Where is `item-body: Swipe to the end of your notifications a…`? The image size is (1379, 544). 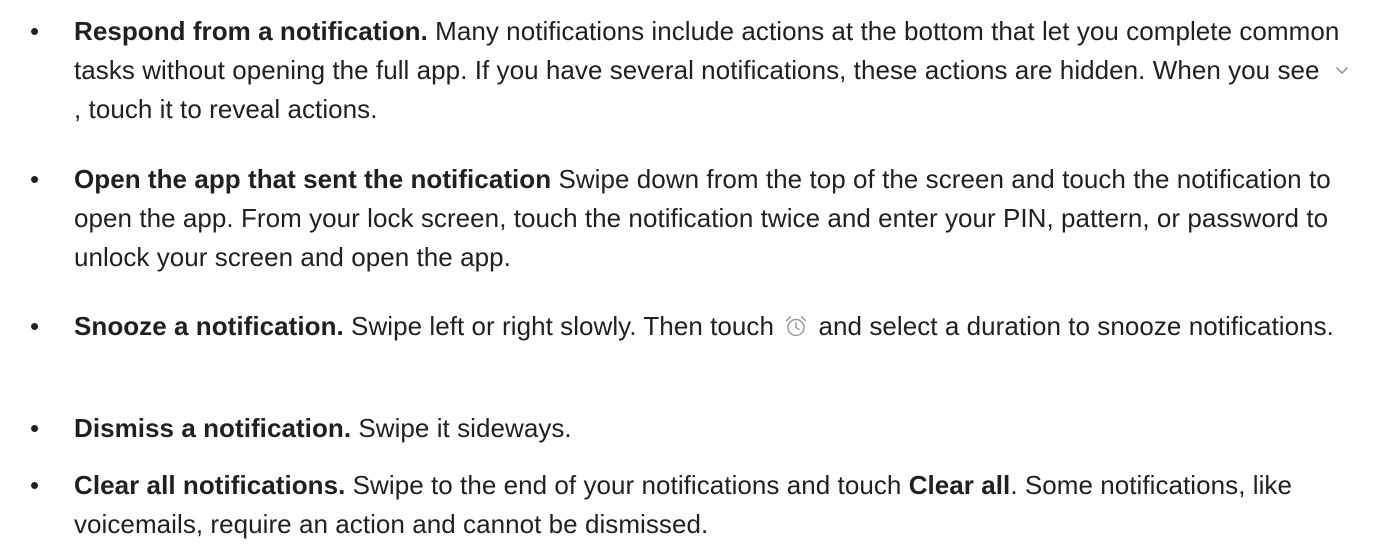
item-body: Swipe to the end of your notifications a… is located at coordinates (627, 485).